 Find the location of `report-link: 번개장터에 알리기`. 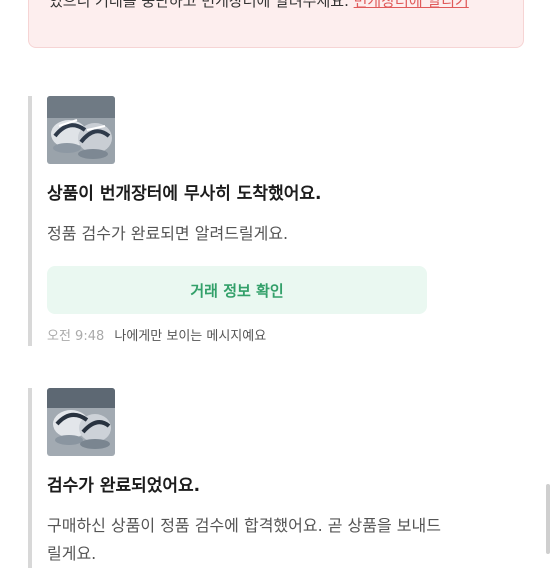

report-link: 번개장터에 알리기 is located at coordinates (411, 5).